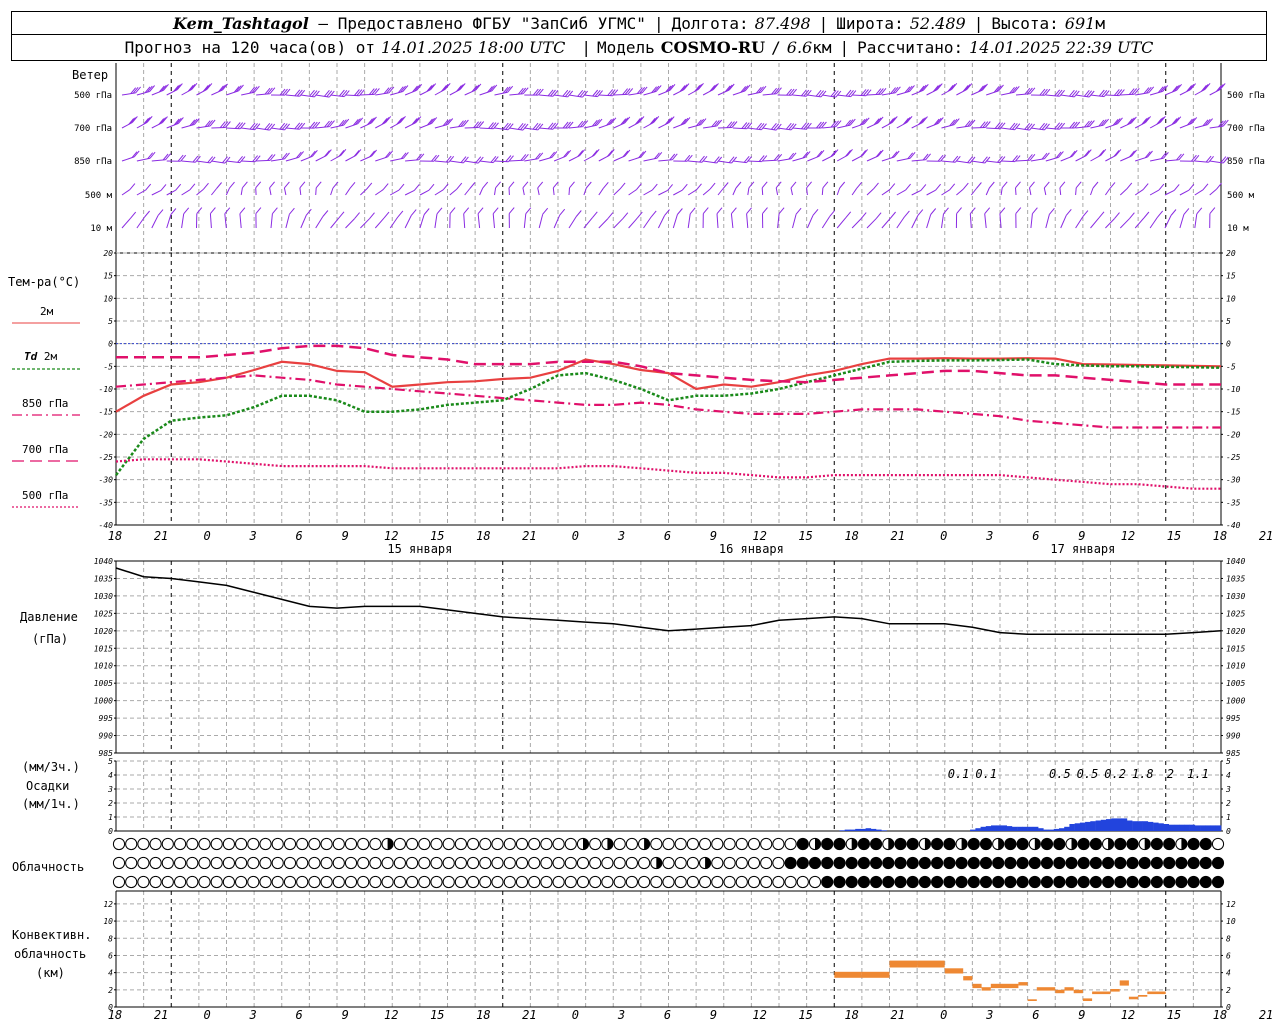  Describe the element at coordinates (713, 536) in the screenshot. I see `temp-x-tick-label: 9` at that location.